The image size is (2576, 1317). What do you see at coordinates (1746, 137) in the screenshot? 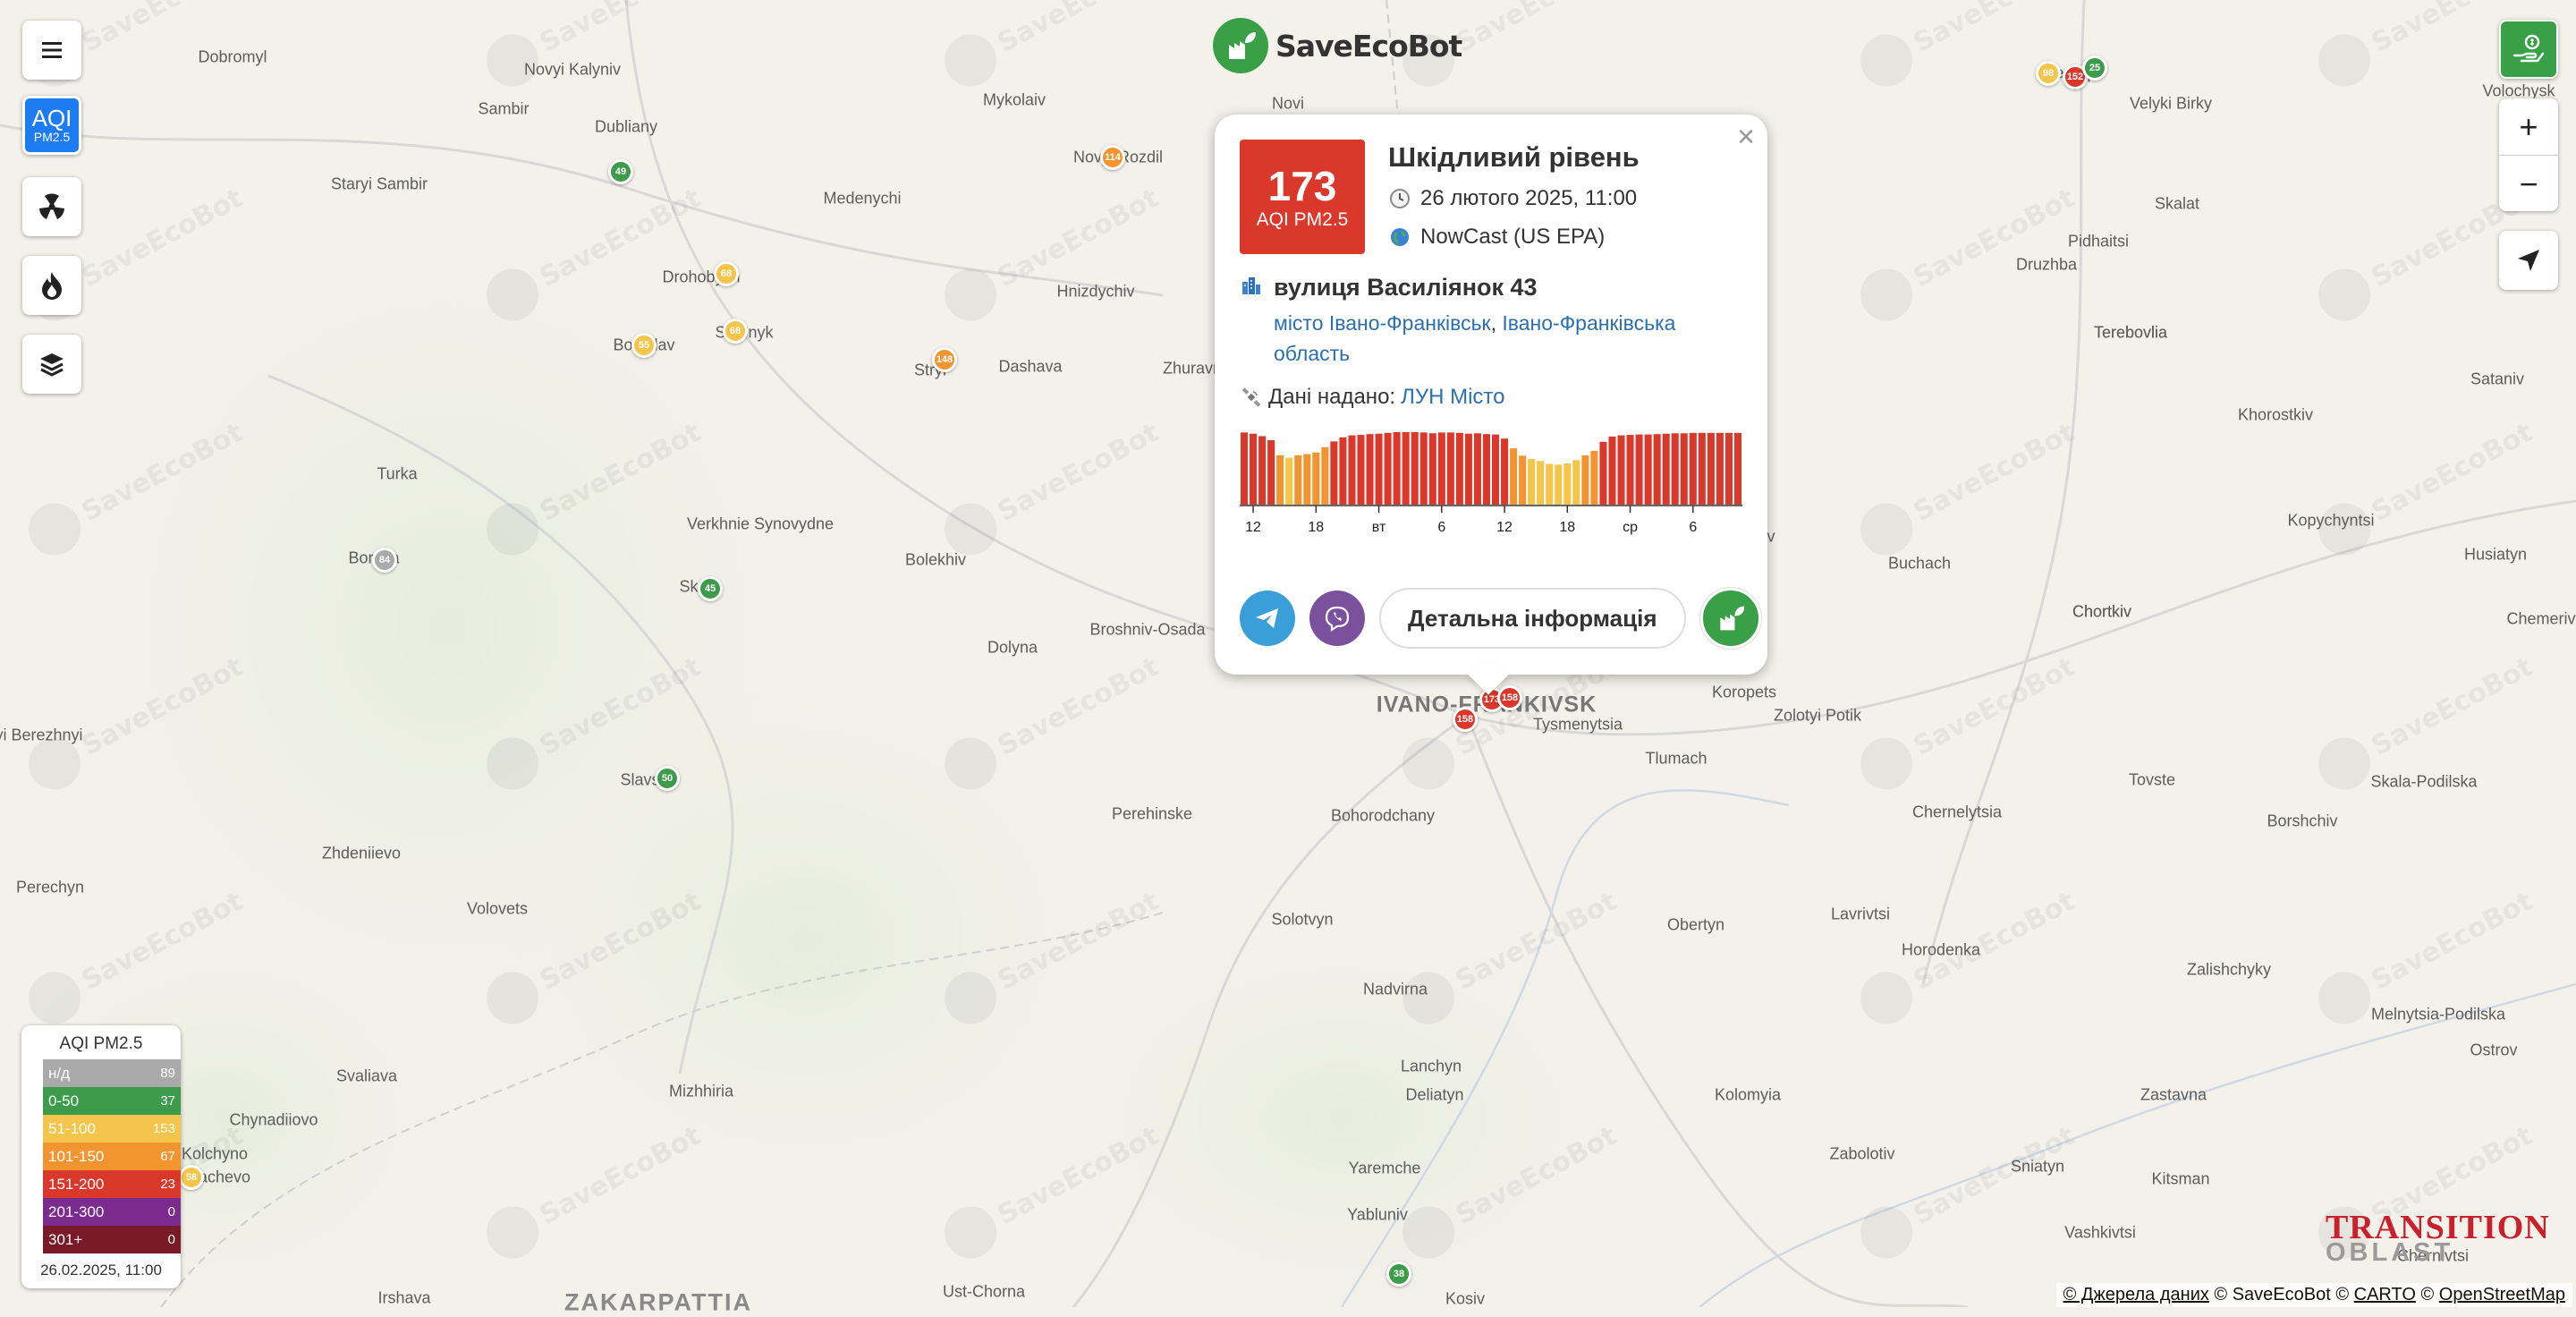
I see `popup-close-button: ×` at bounding box center [1746, 137].